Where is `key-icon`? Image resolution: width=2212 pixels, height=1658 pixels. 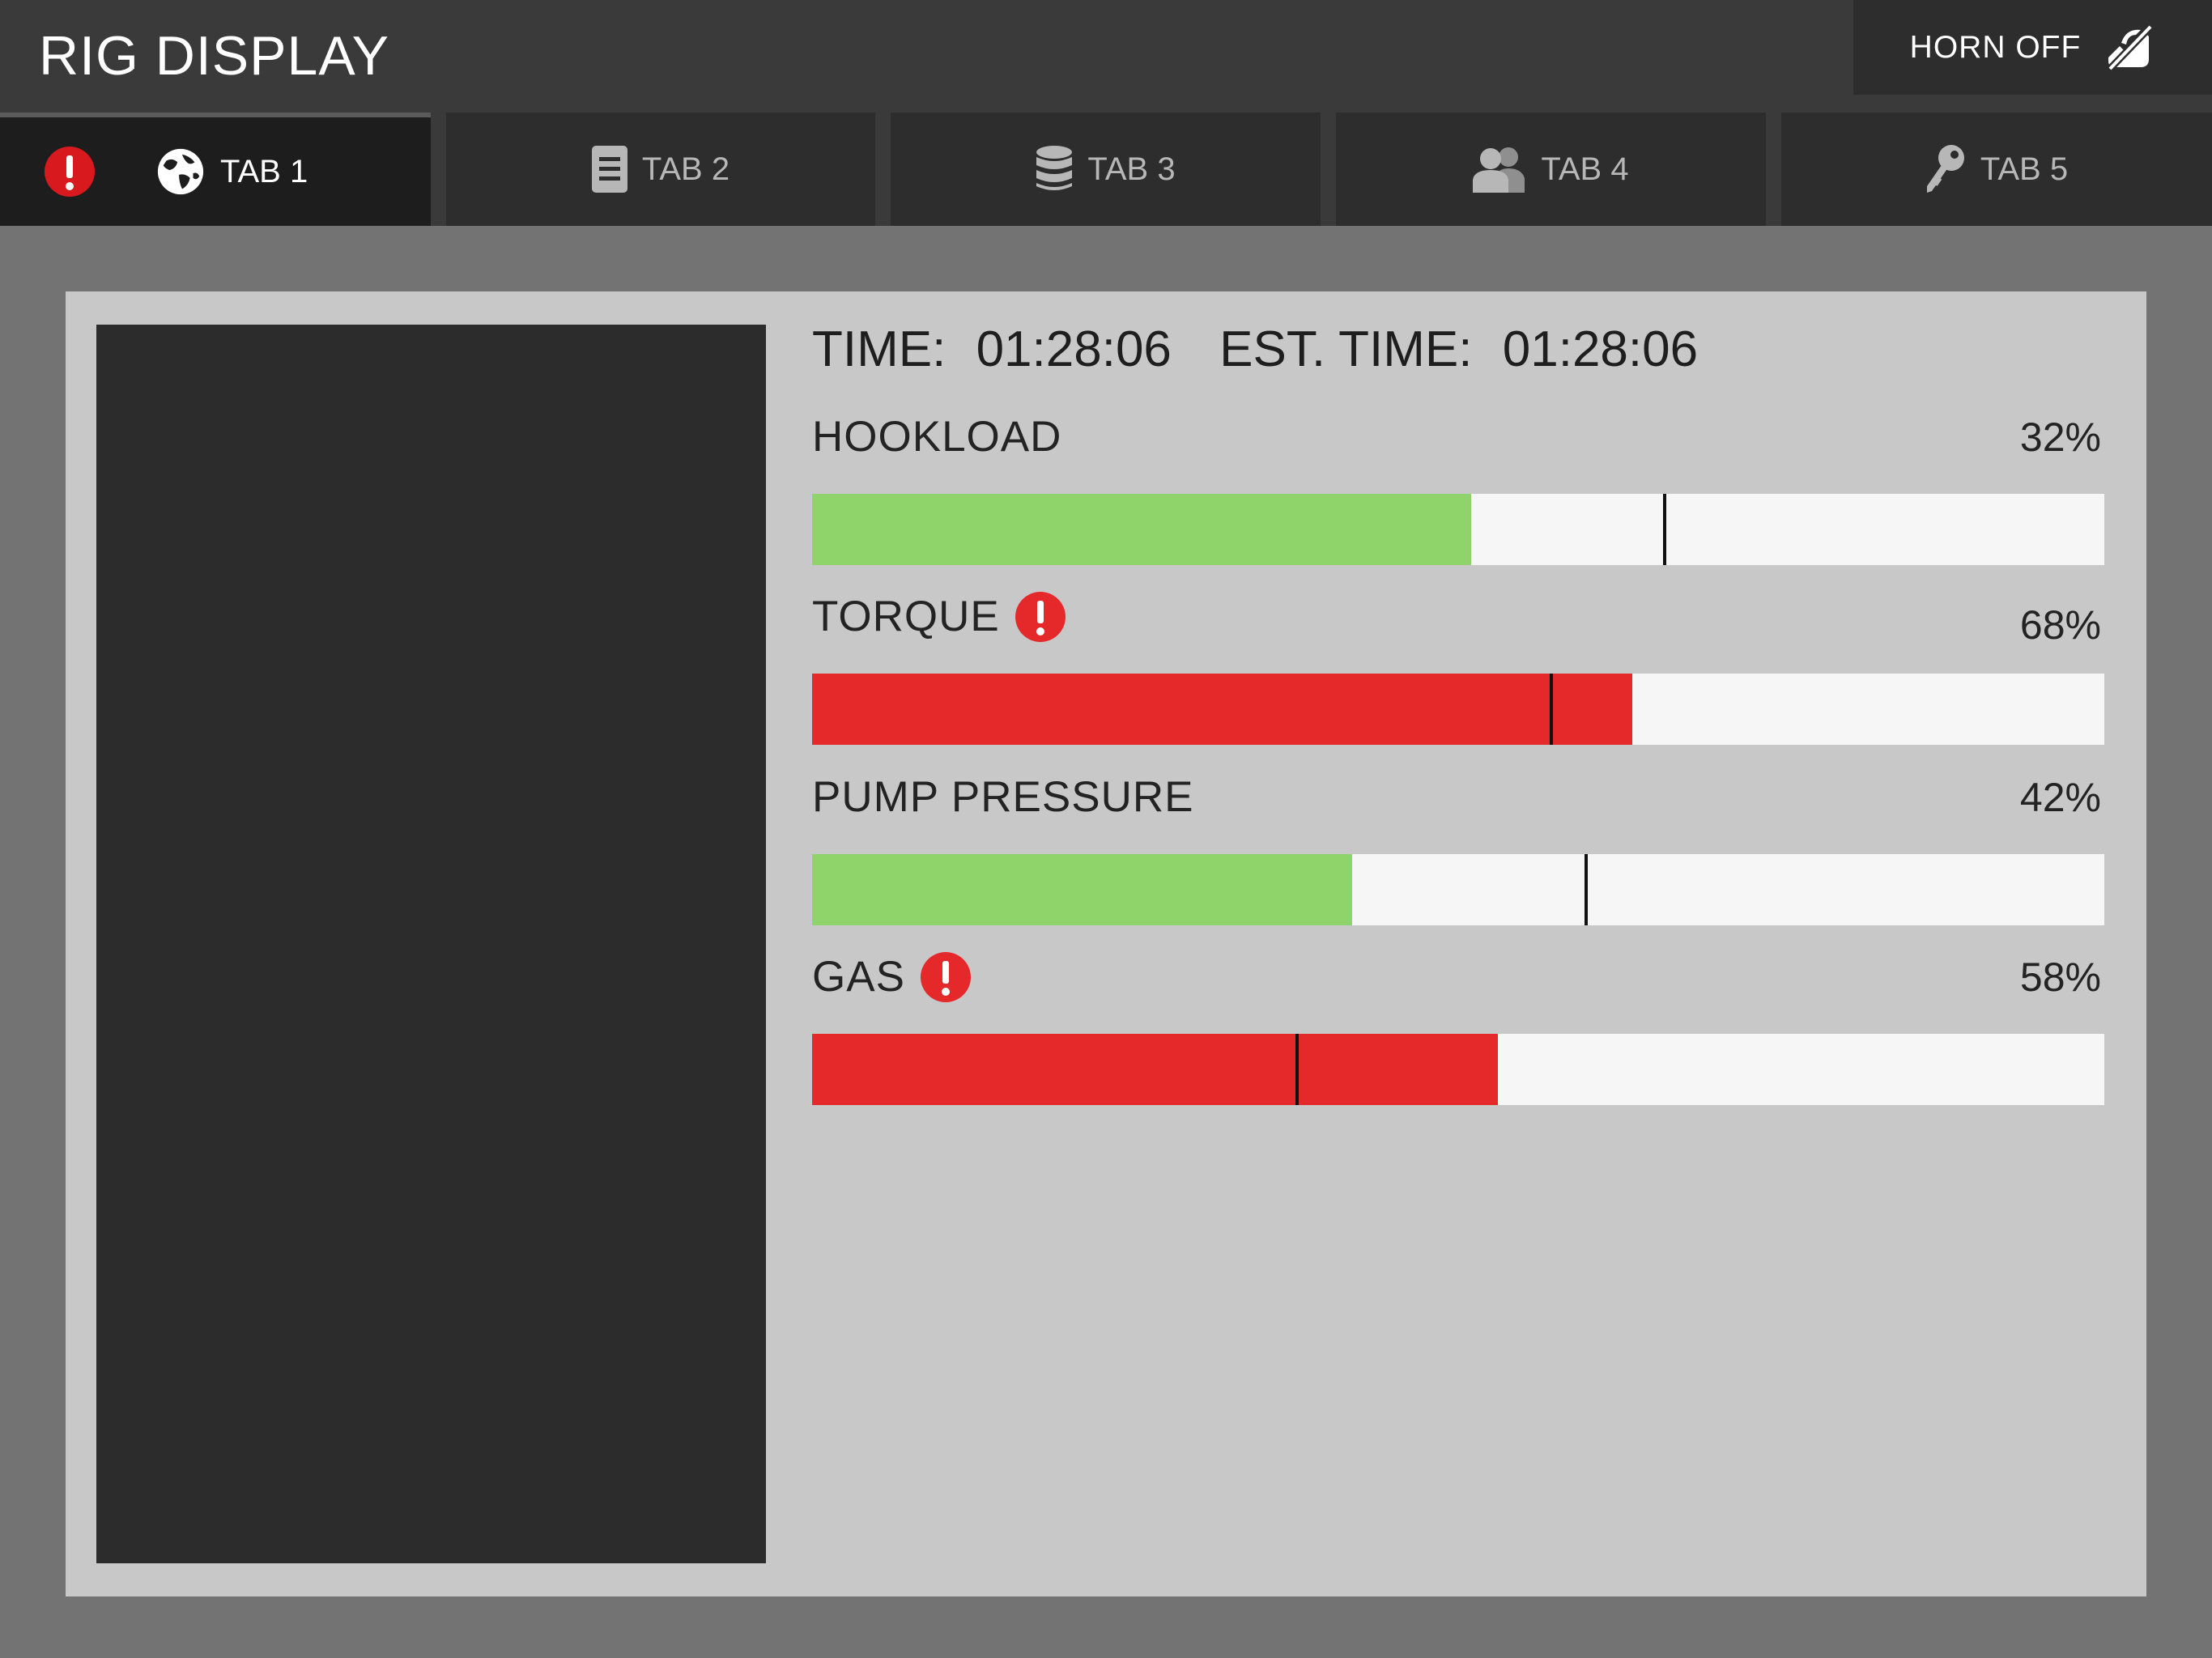 key-icon is located at coordinates (1946, 169).